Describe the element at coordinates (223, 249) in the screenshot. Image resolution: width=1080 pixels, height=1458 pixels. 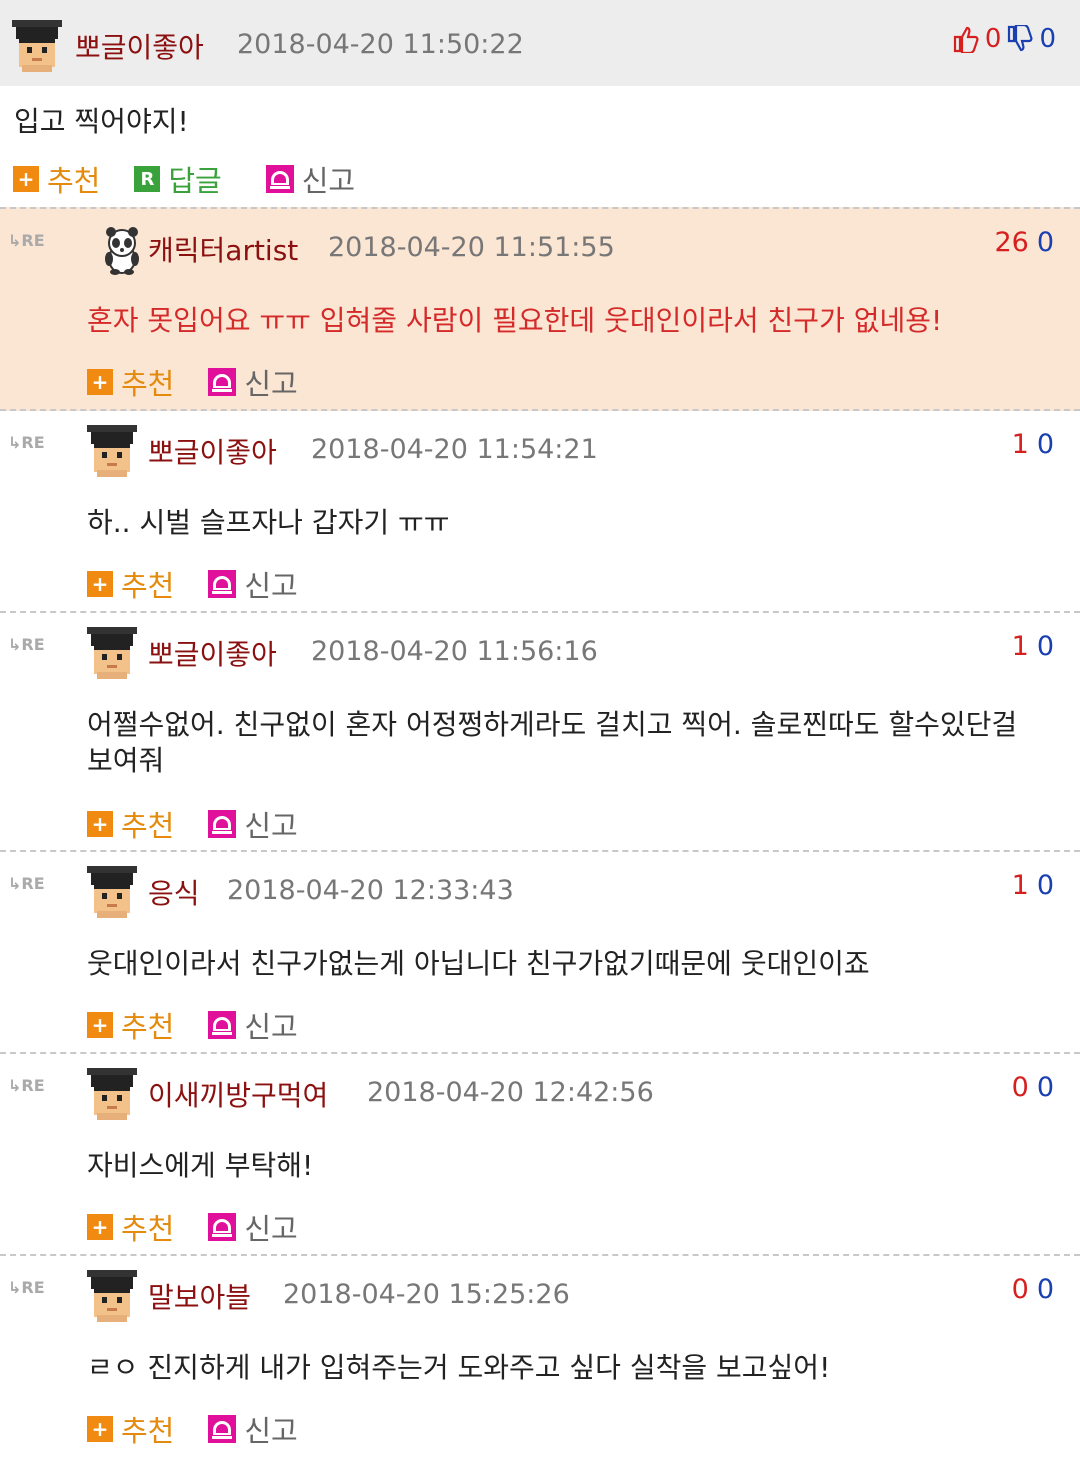
I see `reply-author: 캐릭터artist` at that location.